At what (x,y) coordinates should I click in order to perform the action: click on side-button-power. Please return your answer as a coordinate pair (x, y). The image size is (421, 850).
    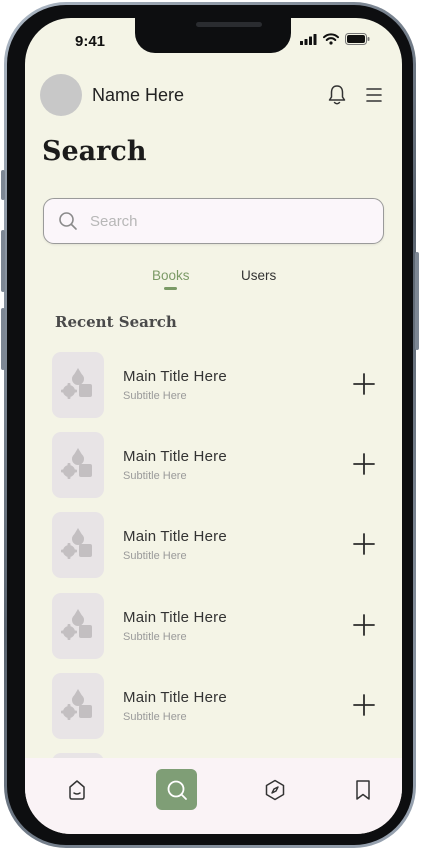
    Looking at the image, I should click on (417, 301).